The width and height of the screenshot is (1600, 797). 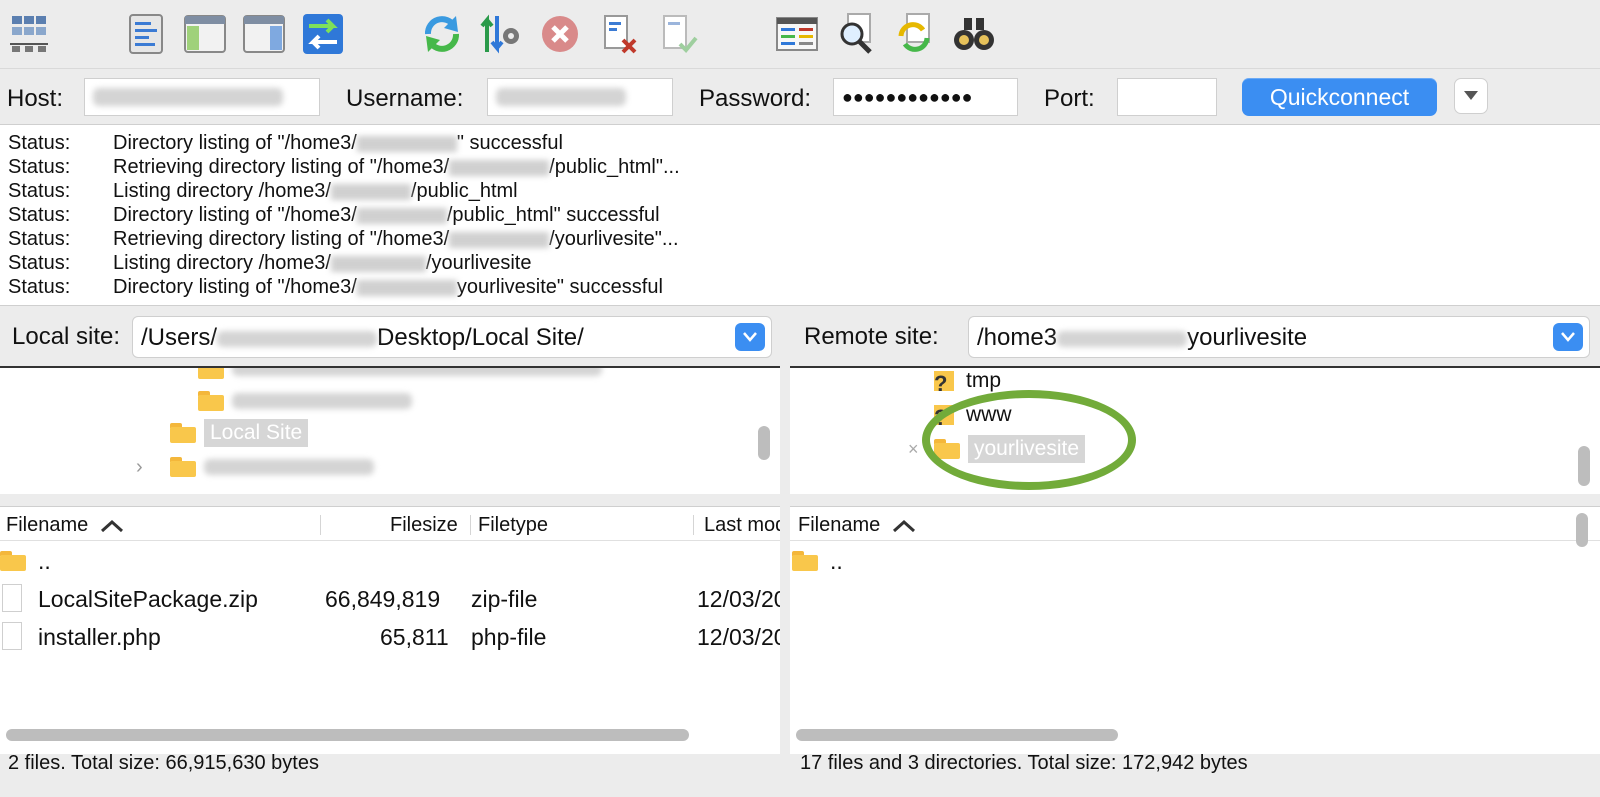 What do you see at coordinates (925, 97) in the screenshot?
I see `password-field: ●●●●●●●●●●●●` at bounding box center [925, 97].